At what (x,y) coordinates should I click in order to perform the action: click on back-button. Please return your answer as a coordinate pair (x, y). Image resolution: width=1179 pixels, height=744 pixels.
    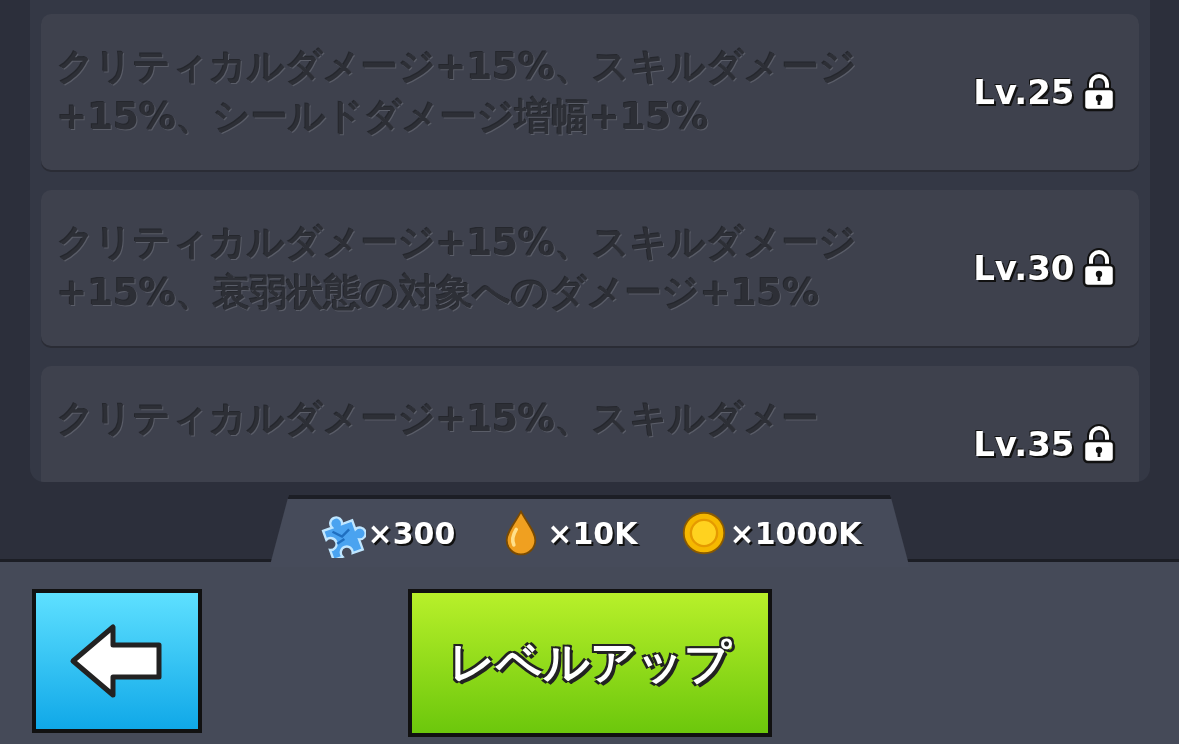
    Looking at the image, I should click on (117, 661).